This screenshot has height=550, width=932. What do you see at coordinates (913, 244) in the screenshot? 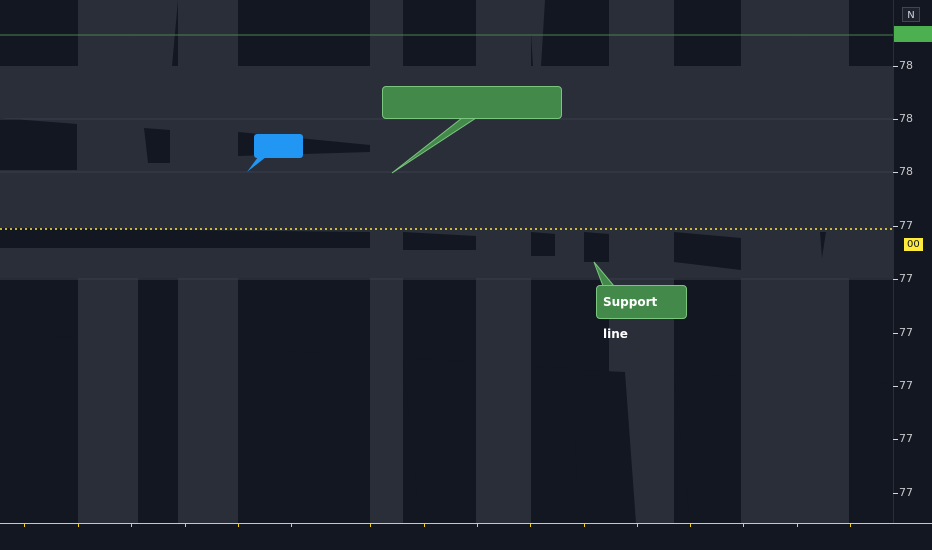
I see `current-price-tag: 00` at bounding box center [913, 244].